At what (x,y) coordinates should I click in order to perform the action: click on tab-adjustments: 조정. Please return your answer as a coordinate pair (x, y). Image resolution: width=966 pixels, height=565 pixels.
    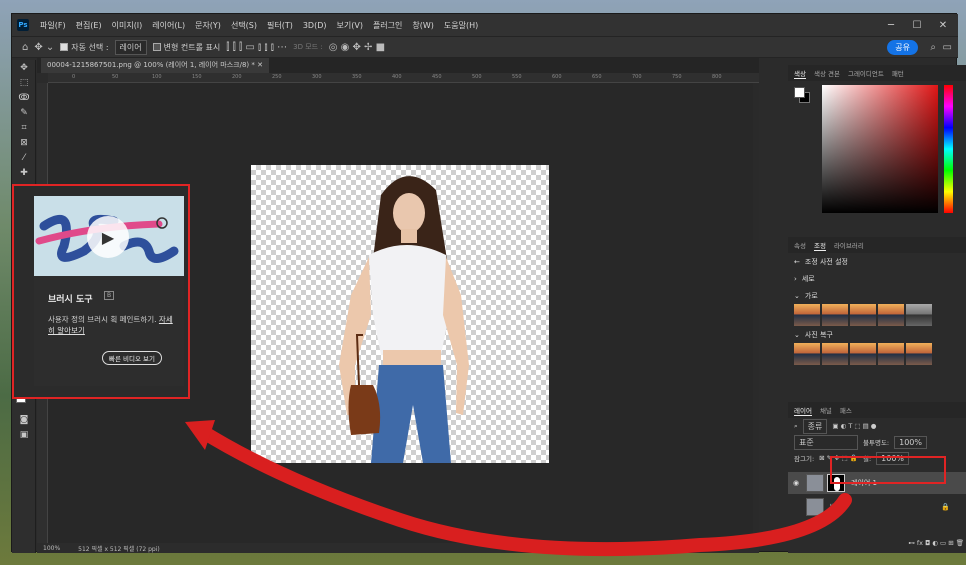
    Looking at the image, I should click on (819, 245).